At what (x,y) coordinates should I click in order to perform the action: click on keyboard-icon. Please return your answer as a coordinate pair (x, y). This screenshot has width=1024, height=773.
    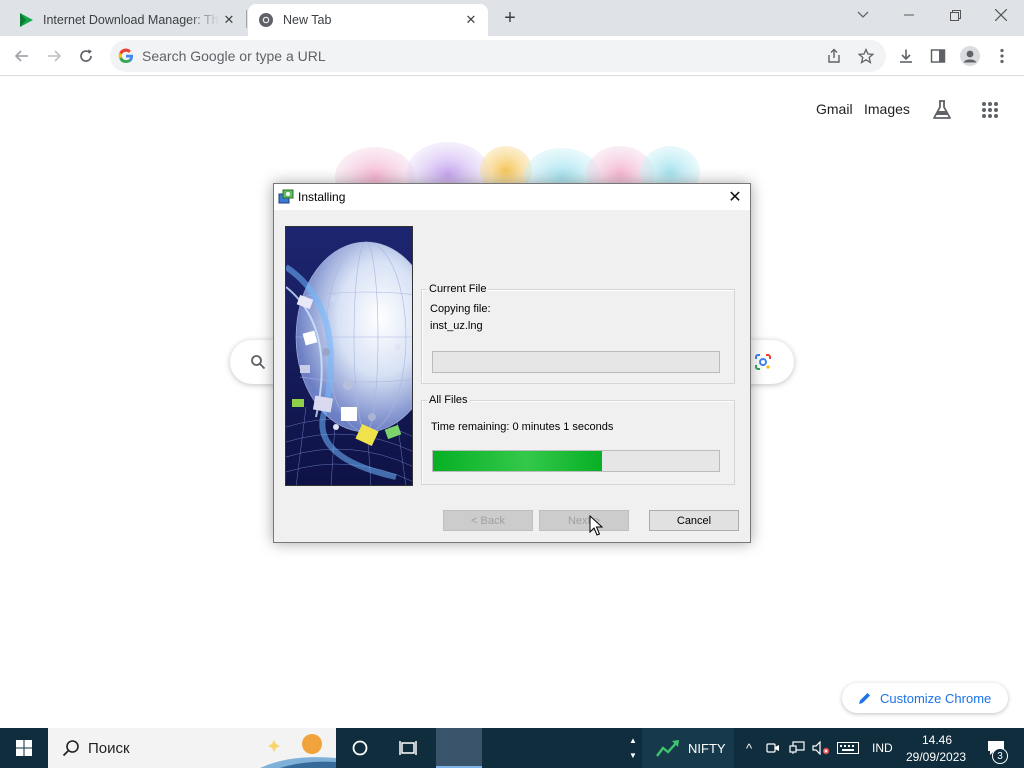
    Looking at the image, I should click on (848, 748).